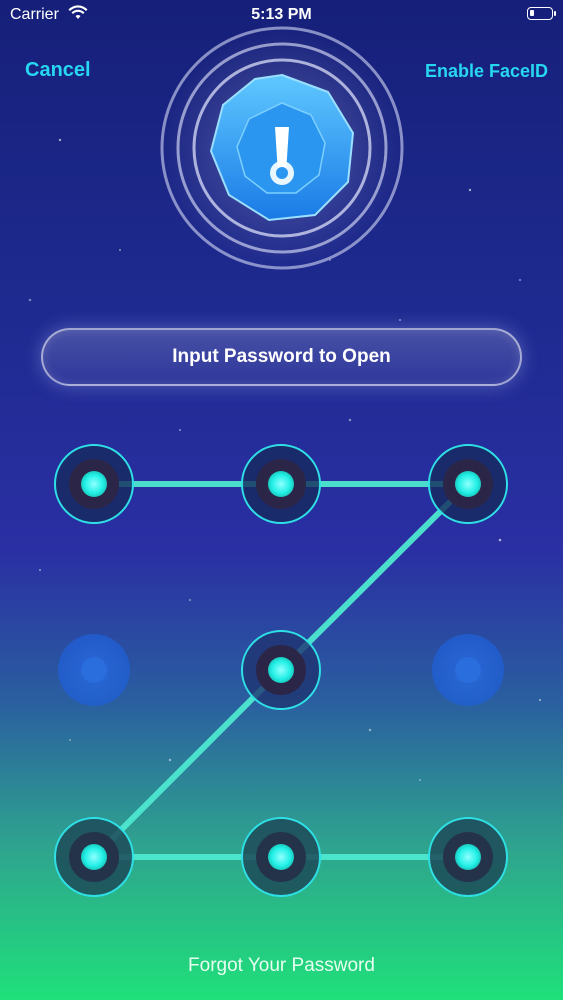  Describe the element at coordinates (281, 966) in the screenshot. I see `forgot-password-link: Forgot Your Password` at that location.